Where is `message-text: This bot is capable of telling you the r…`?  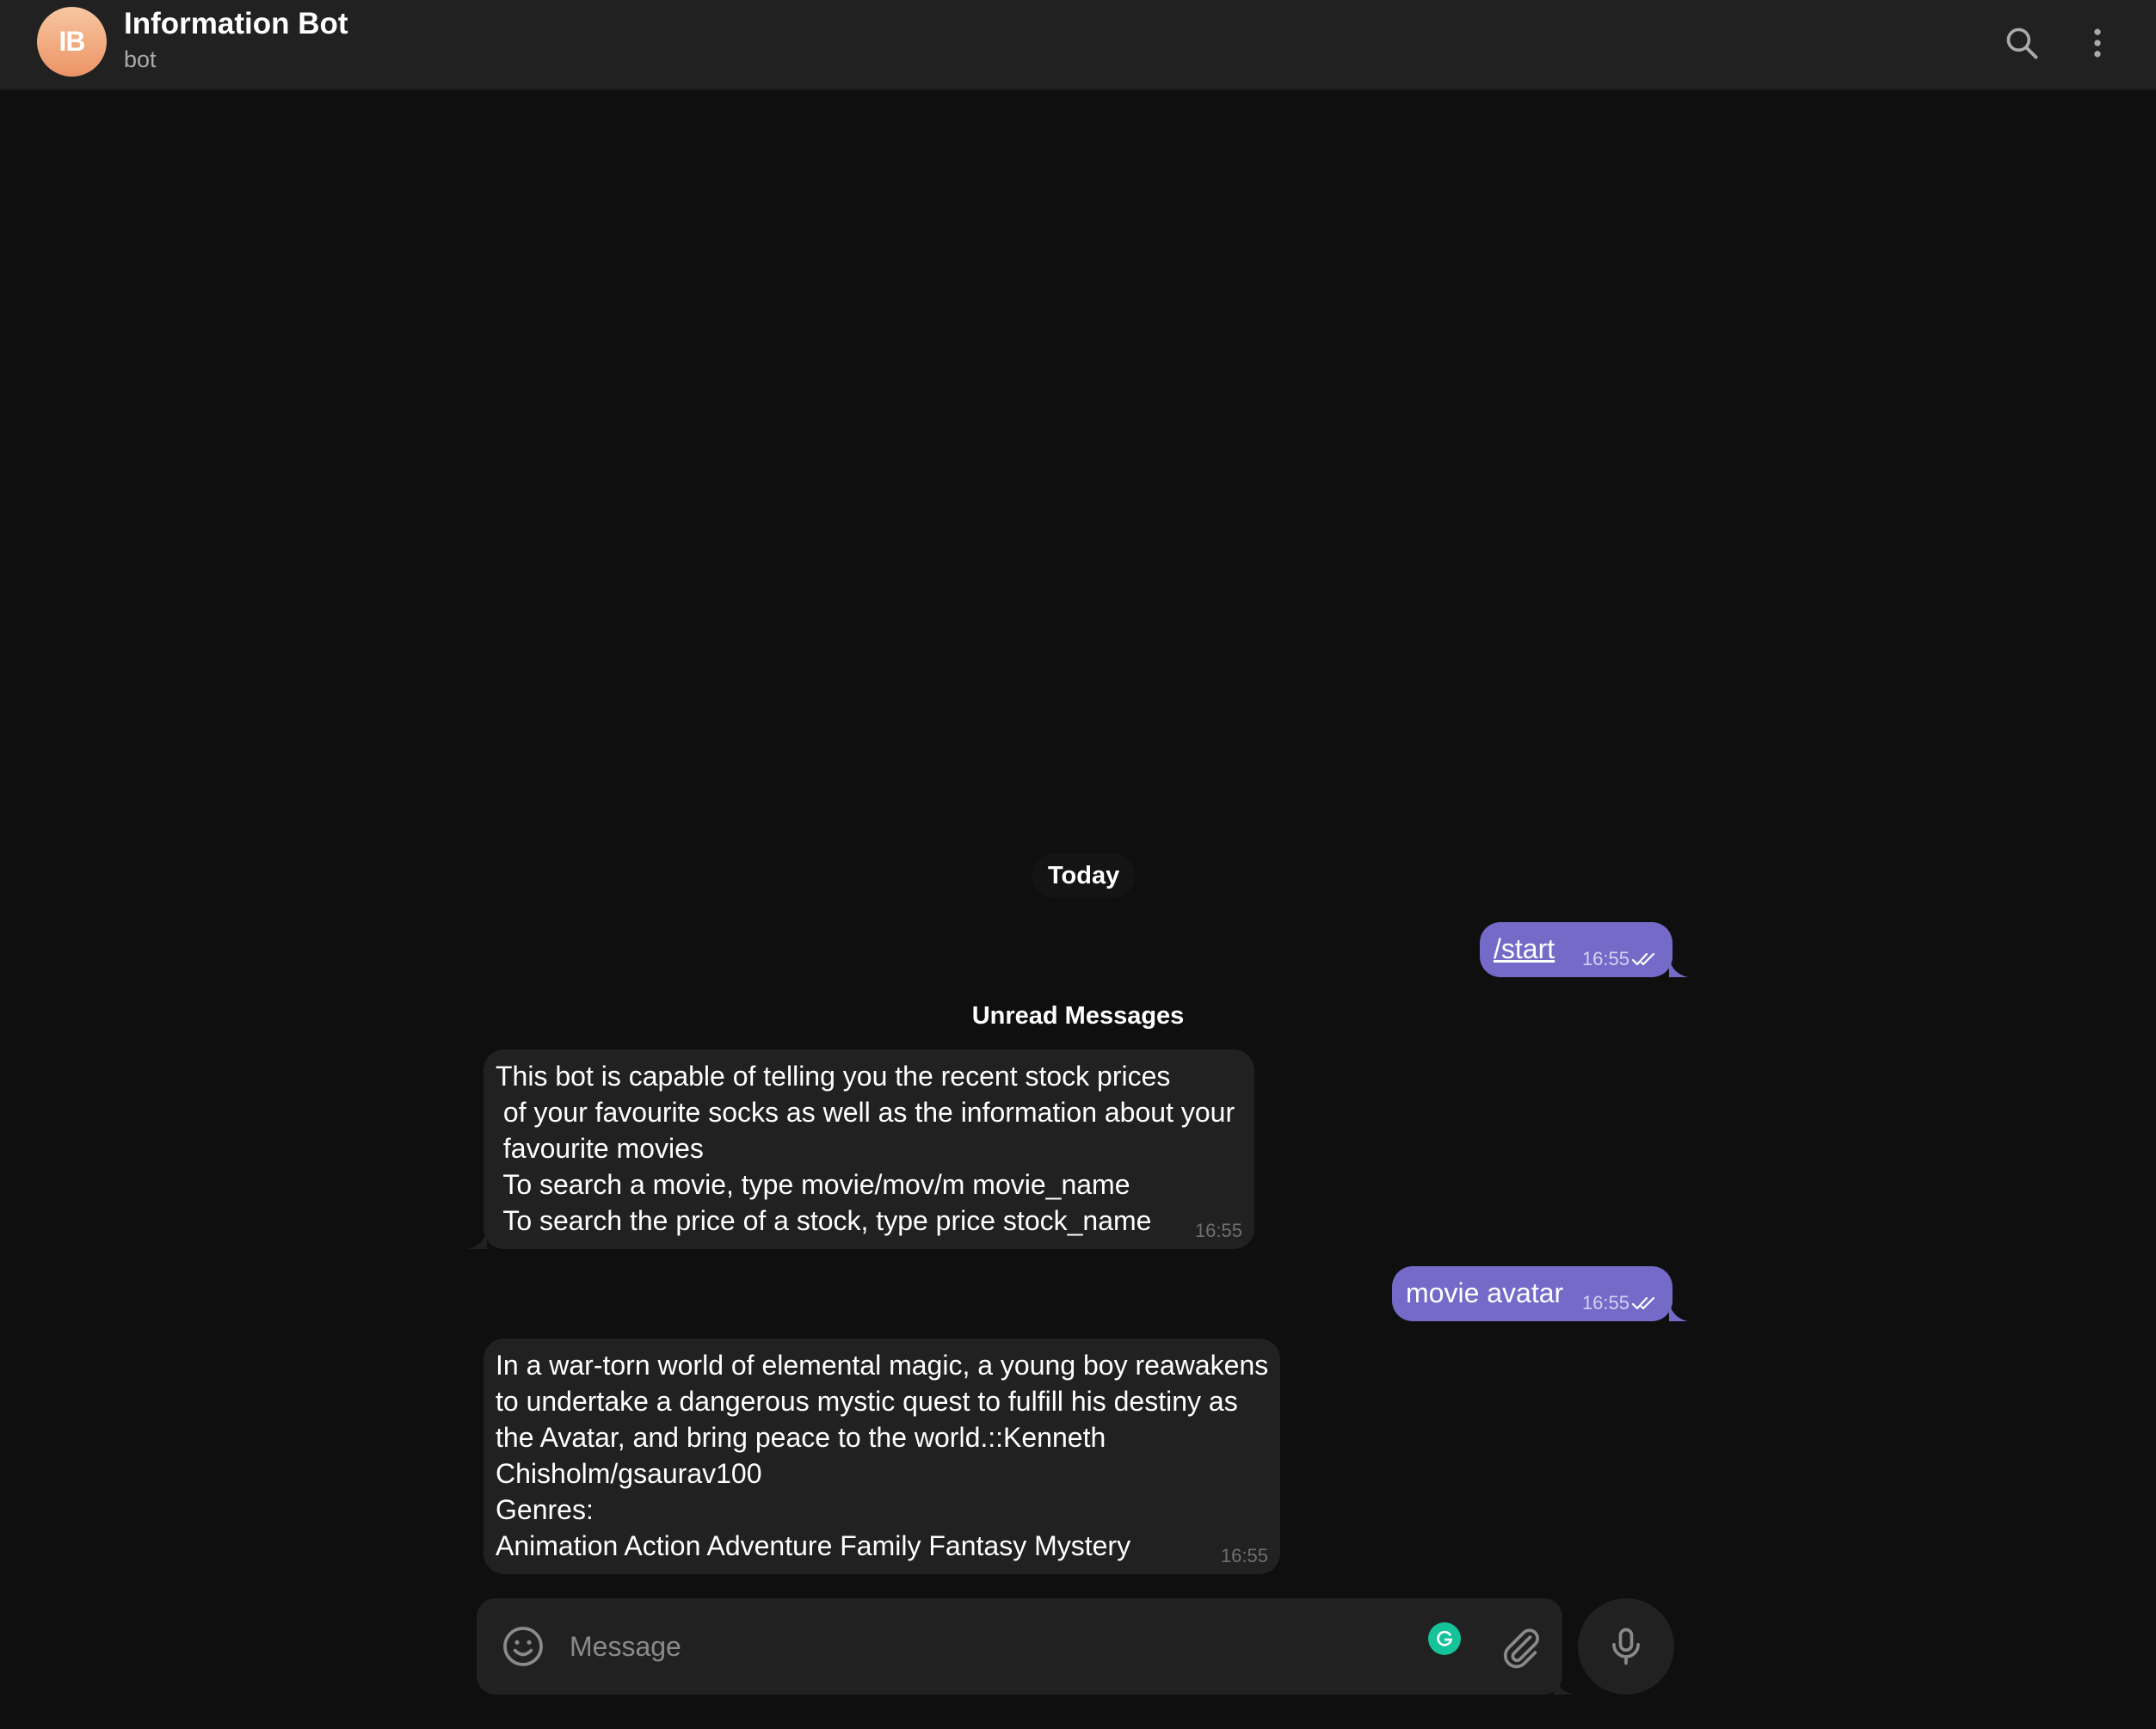
message-text: This bot is capable of telling you the r… is located at coordinates (865, 1148).